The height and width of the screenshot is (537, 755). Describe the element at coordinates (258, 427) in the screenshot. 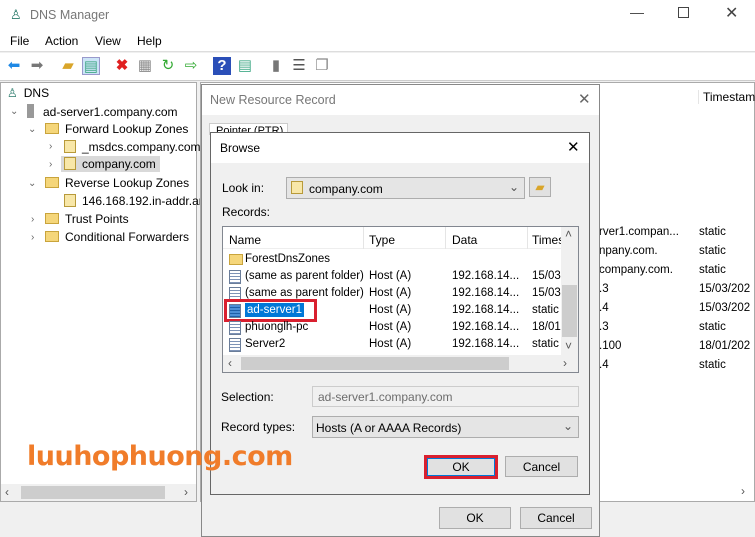

I see `record-types-label: Record types:` at that location.